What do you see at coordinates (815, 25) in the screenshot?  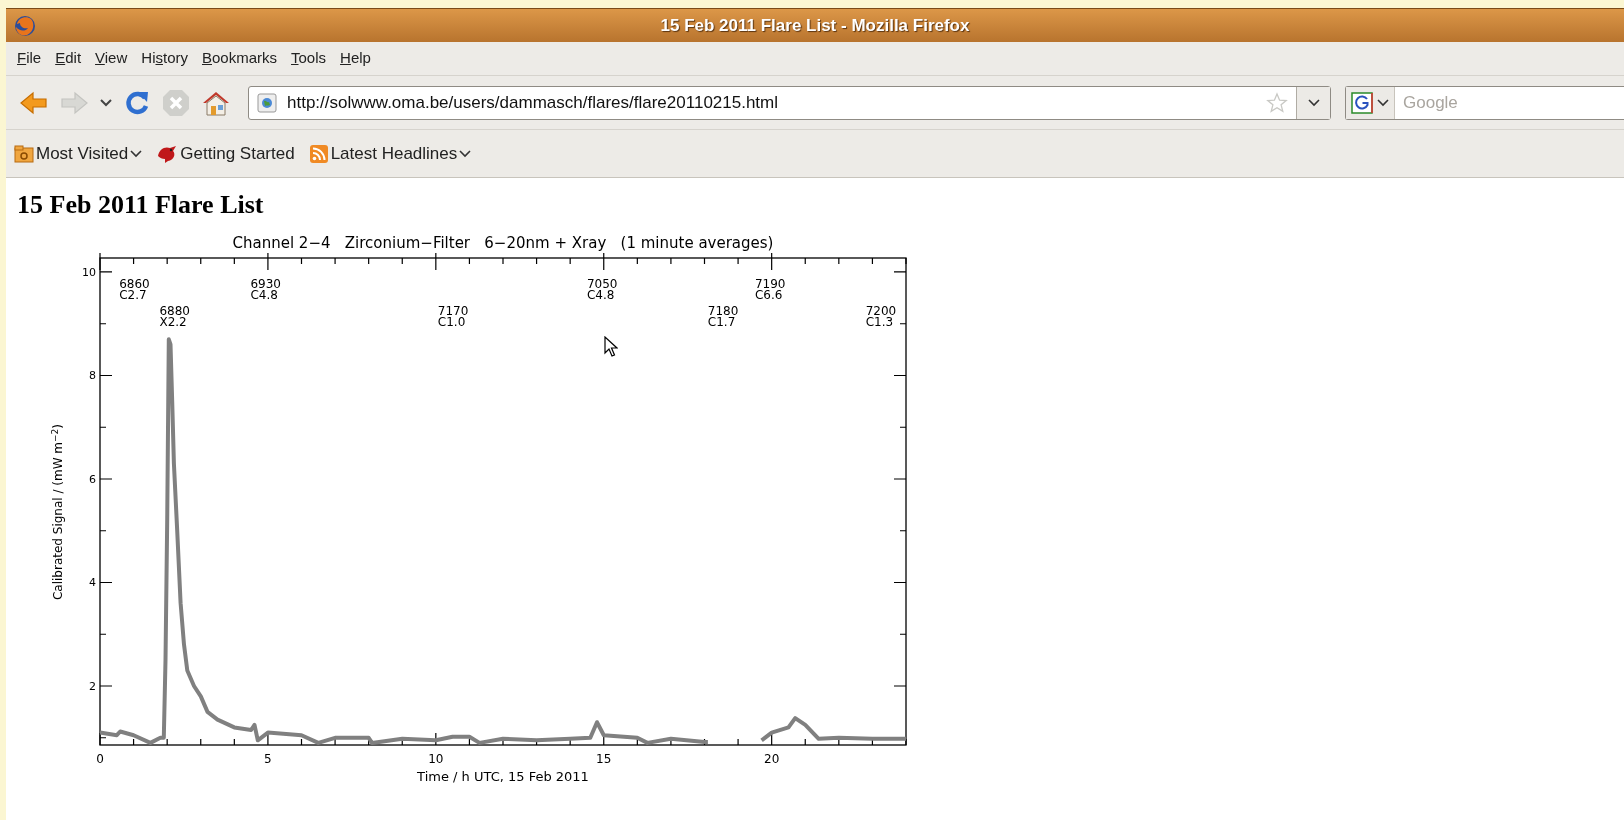 I see `window-title: 15 Feb 2011 Flare List - Mozilla Firefox` at bounding box center [815, 25].